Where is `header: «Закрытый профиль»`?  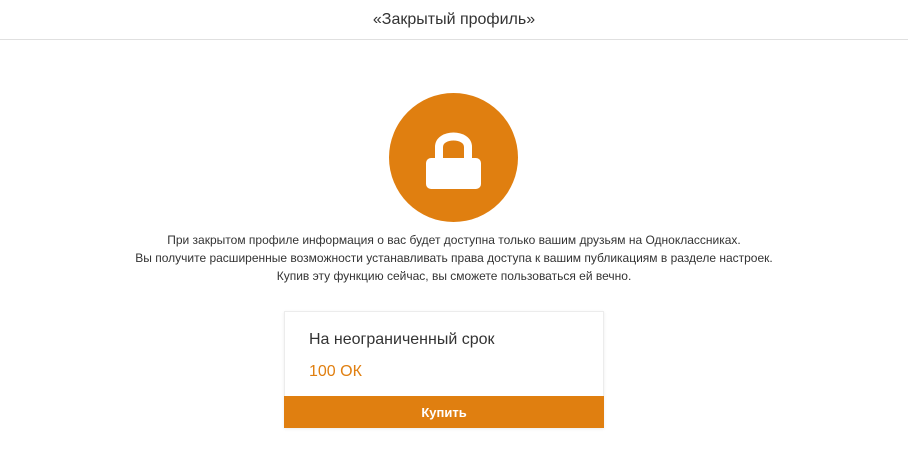 header: «Закрытый профиль» is located at coordinates (454, 20).